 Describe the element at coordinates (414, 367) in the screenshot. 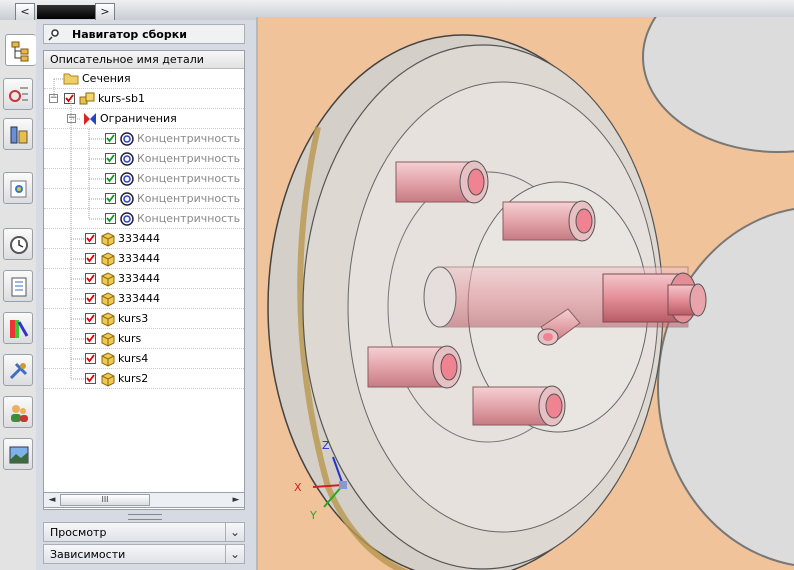

I see `pin-bottom-left` at that location.